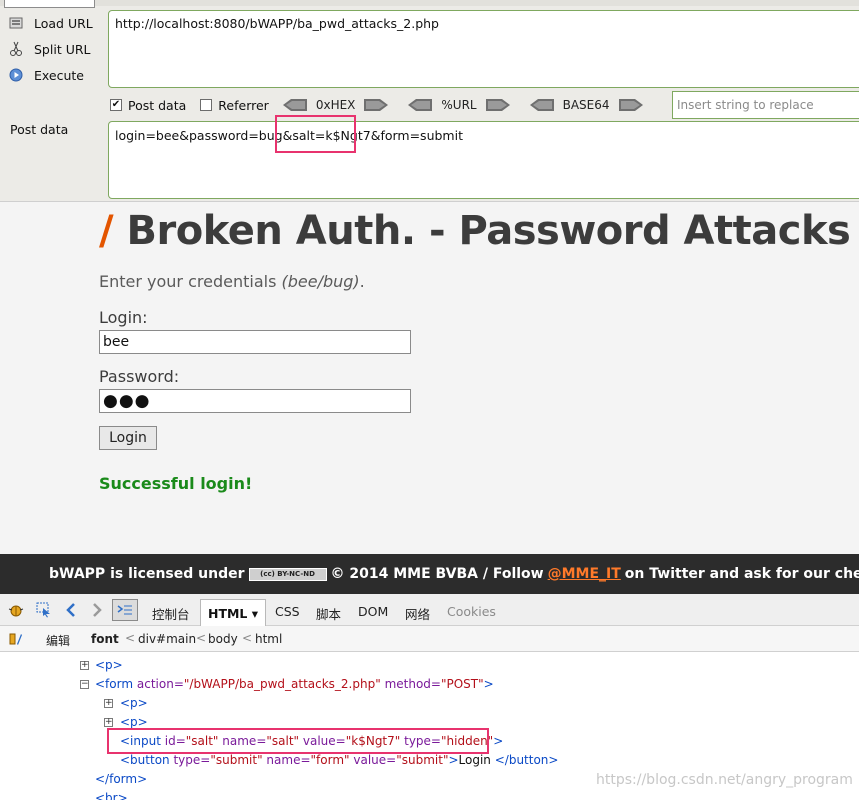  What do you see at coordinates (233, 612) in the screenshot?
I see `tab-html: HTML ▾` at bounding box center [233, 612].